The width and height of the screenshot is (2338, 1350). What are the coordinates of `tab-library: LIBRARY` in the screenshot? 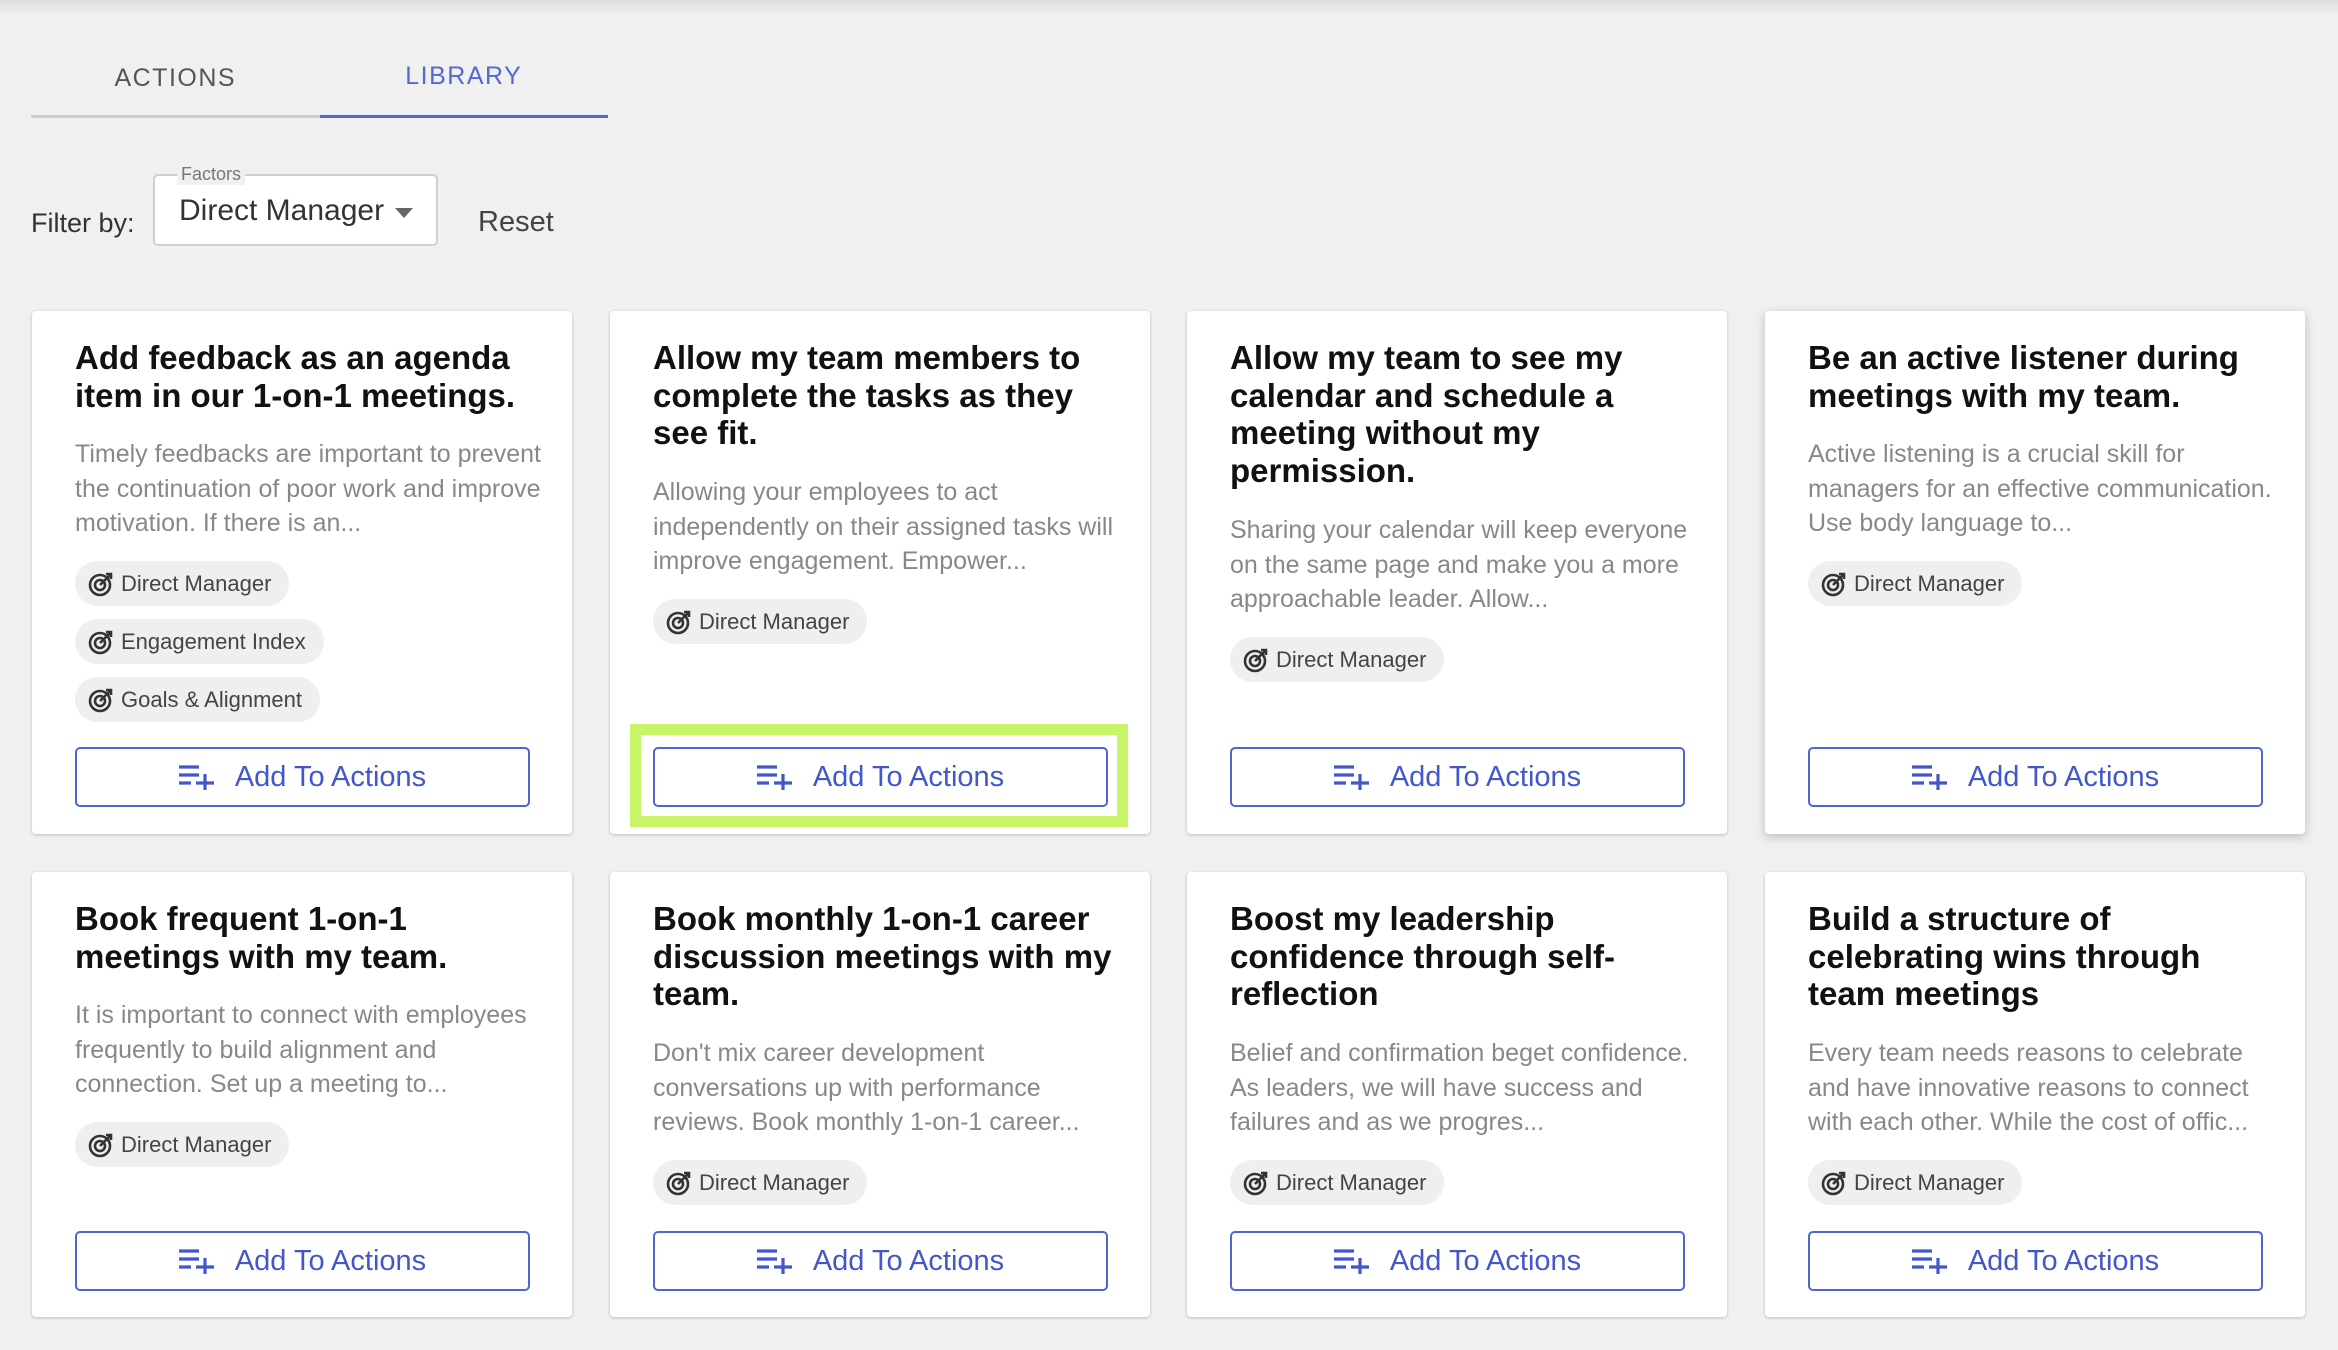 It's located at (463, 78).